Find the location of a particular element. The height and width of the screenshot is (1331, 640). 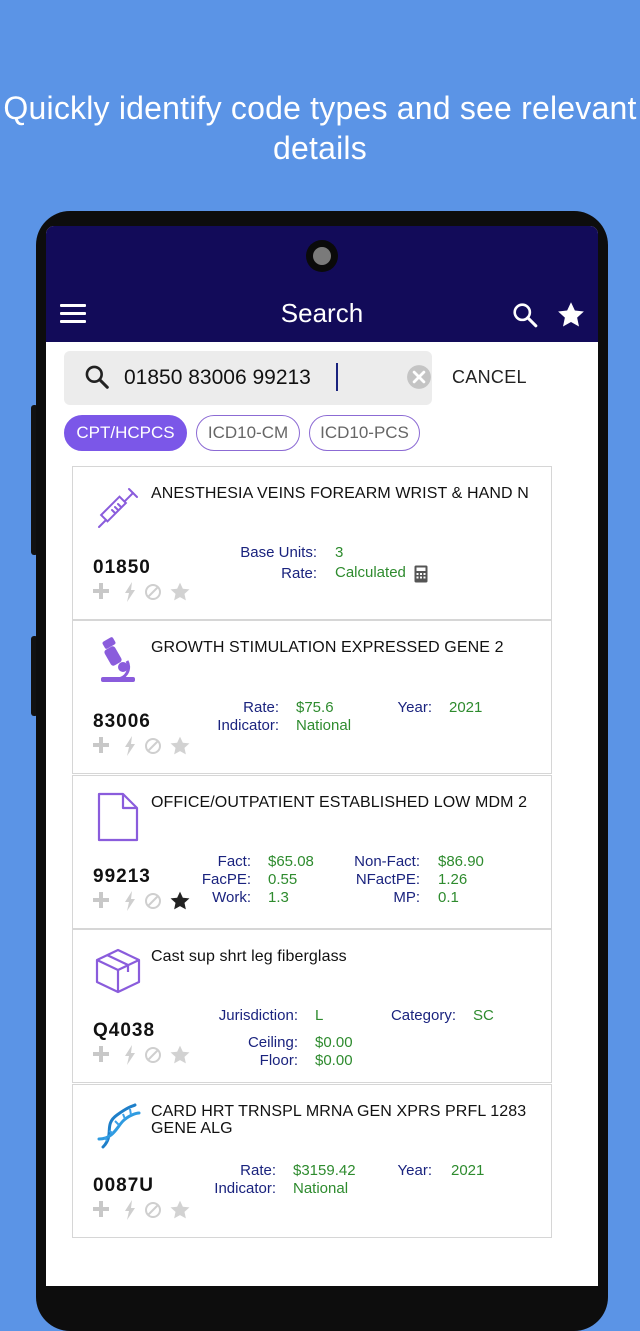

code-description: Cast sup shrt leg fiberglass is located at coordinates (249, 956).